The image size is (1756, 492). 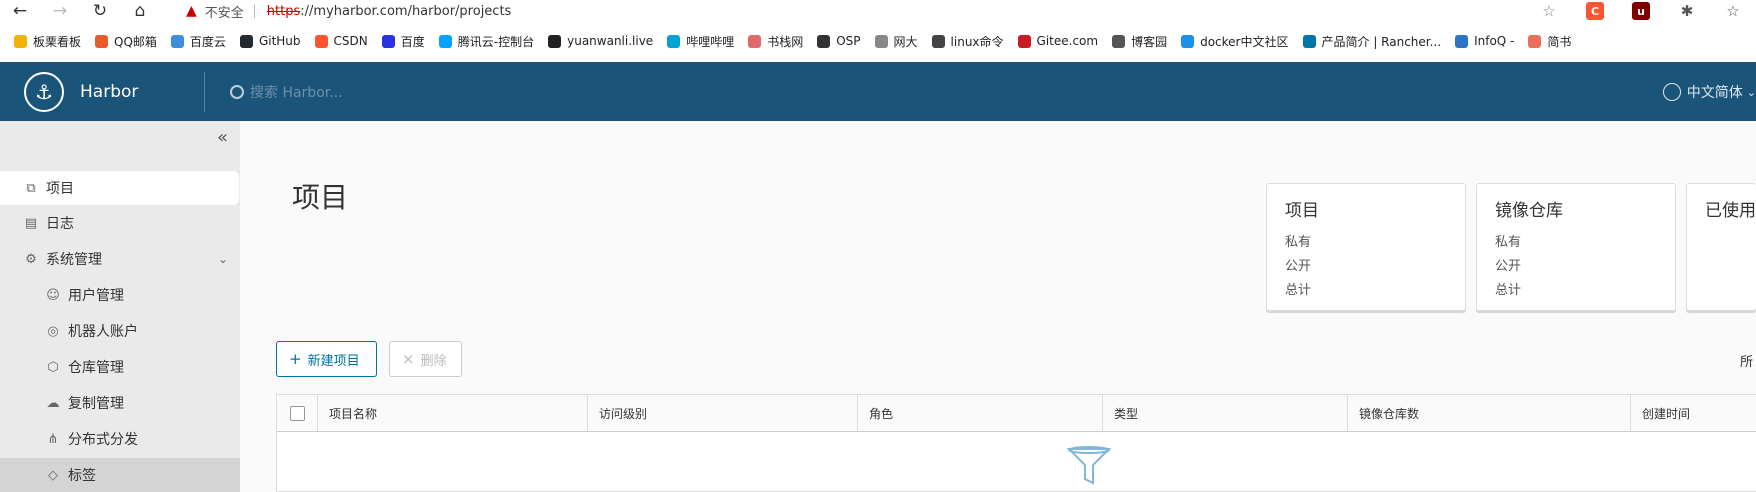 I want to click on bookmark-item: 网大, so click(x=896, y=41).